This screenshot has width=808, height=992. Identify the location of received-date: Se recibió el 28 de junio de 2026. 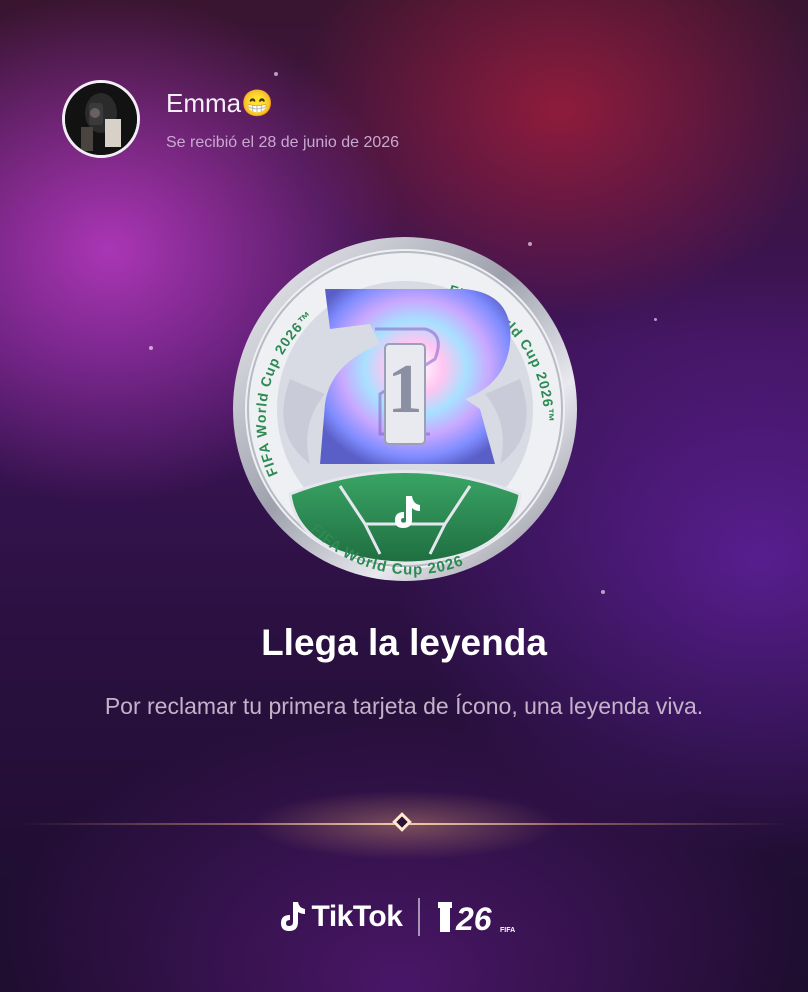
(283, 142).